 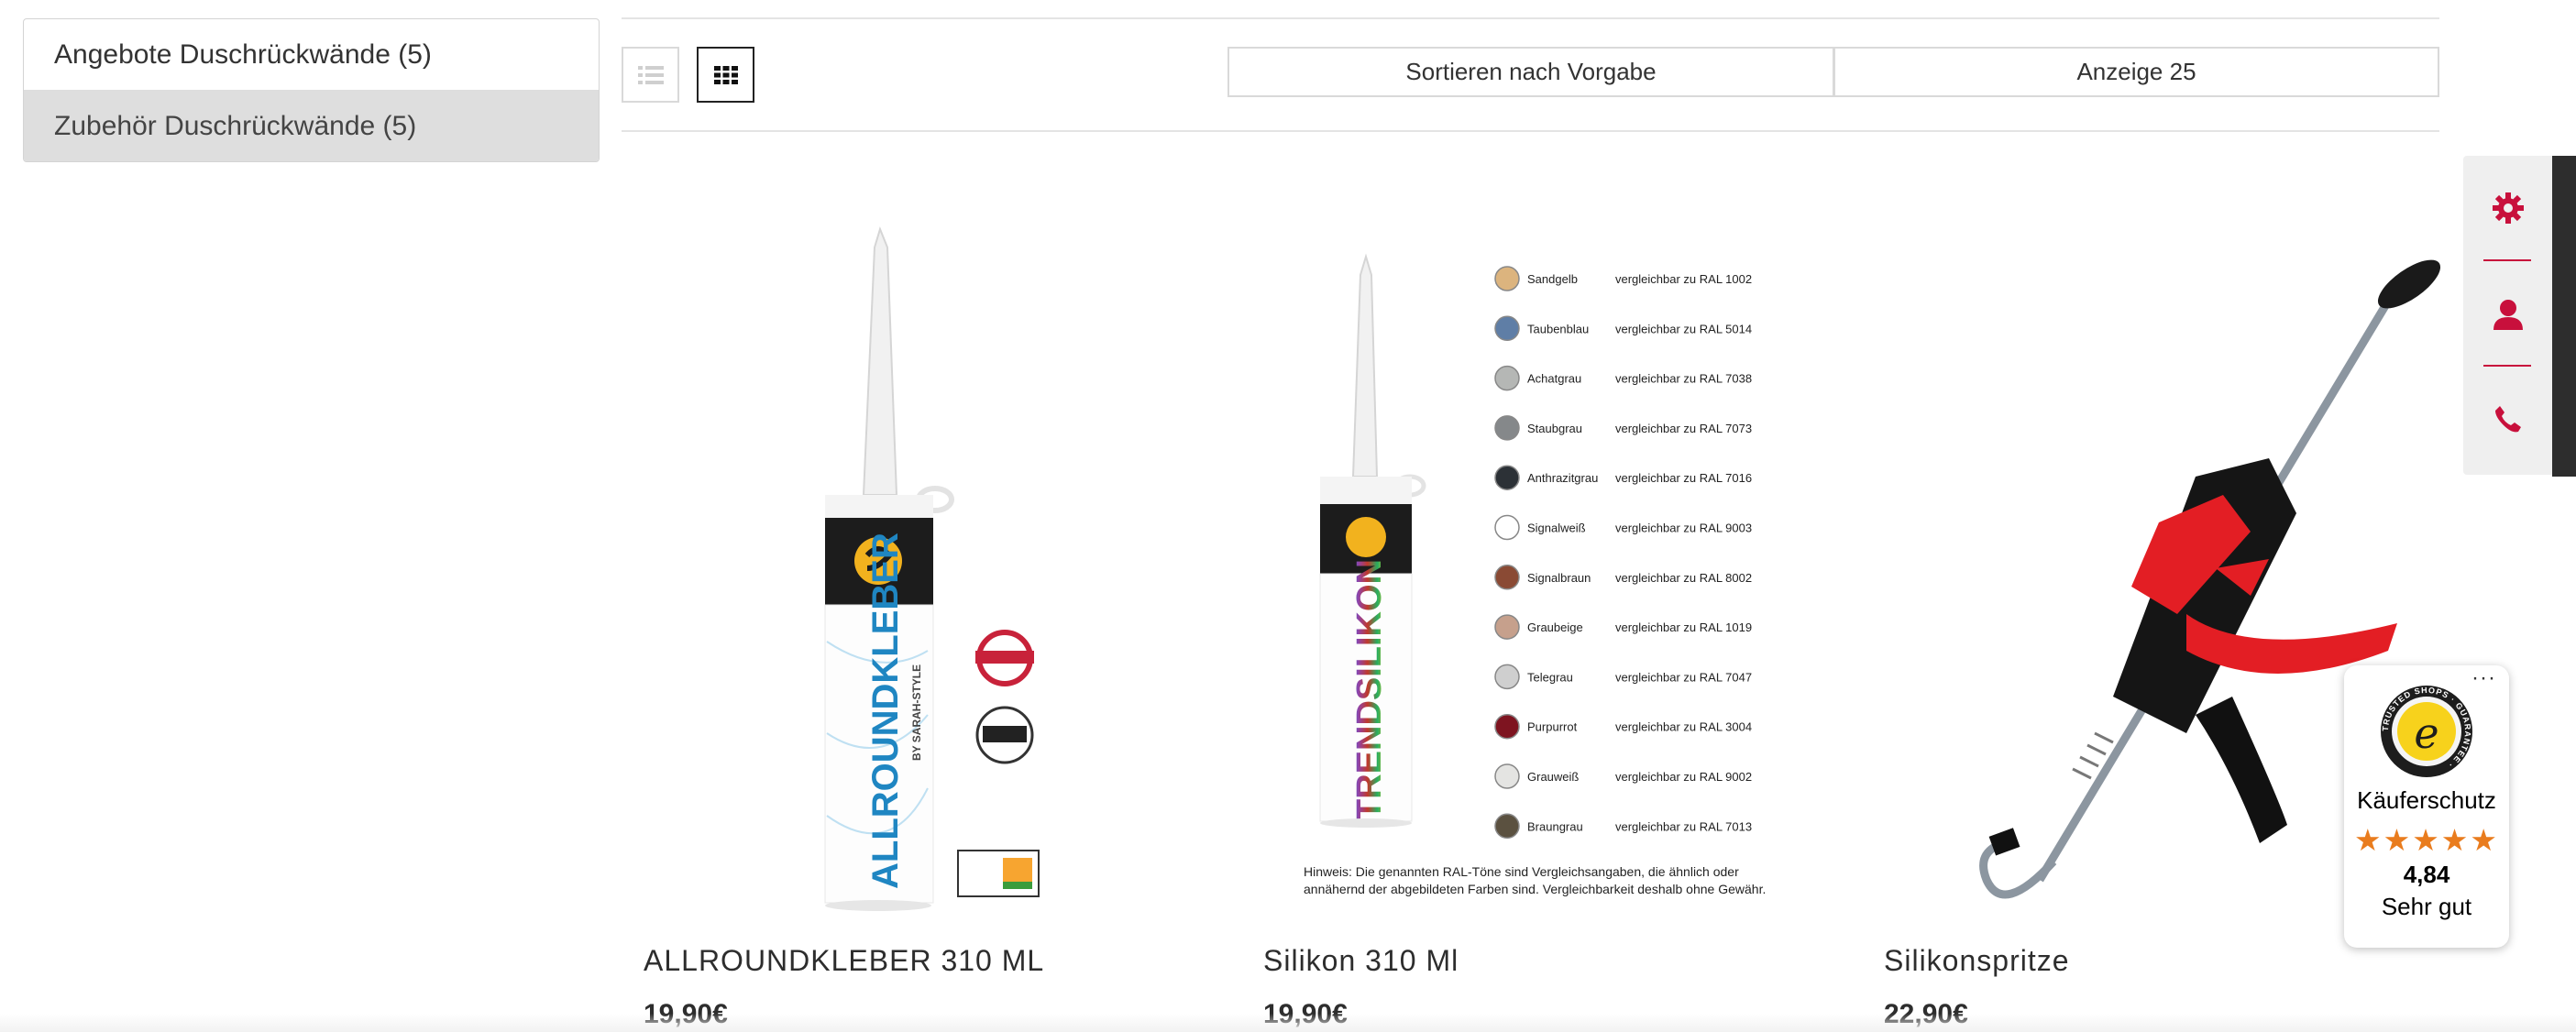 What do you see at coordinates (1683, 826) in the screenshot?
I see `color-ral: vergleichbar zu RAL 7013` at bounding box center [1683, 826].